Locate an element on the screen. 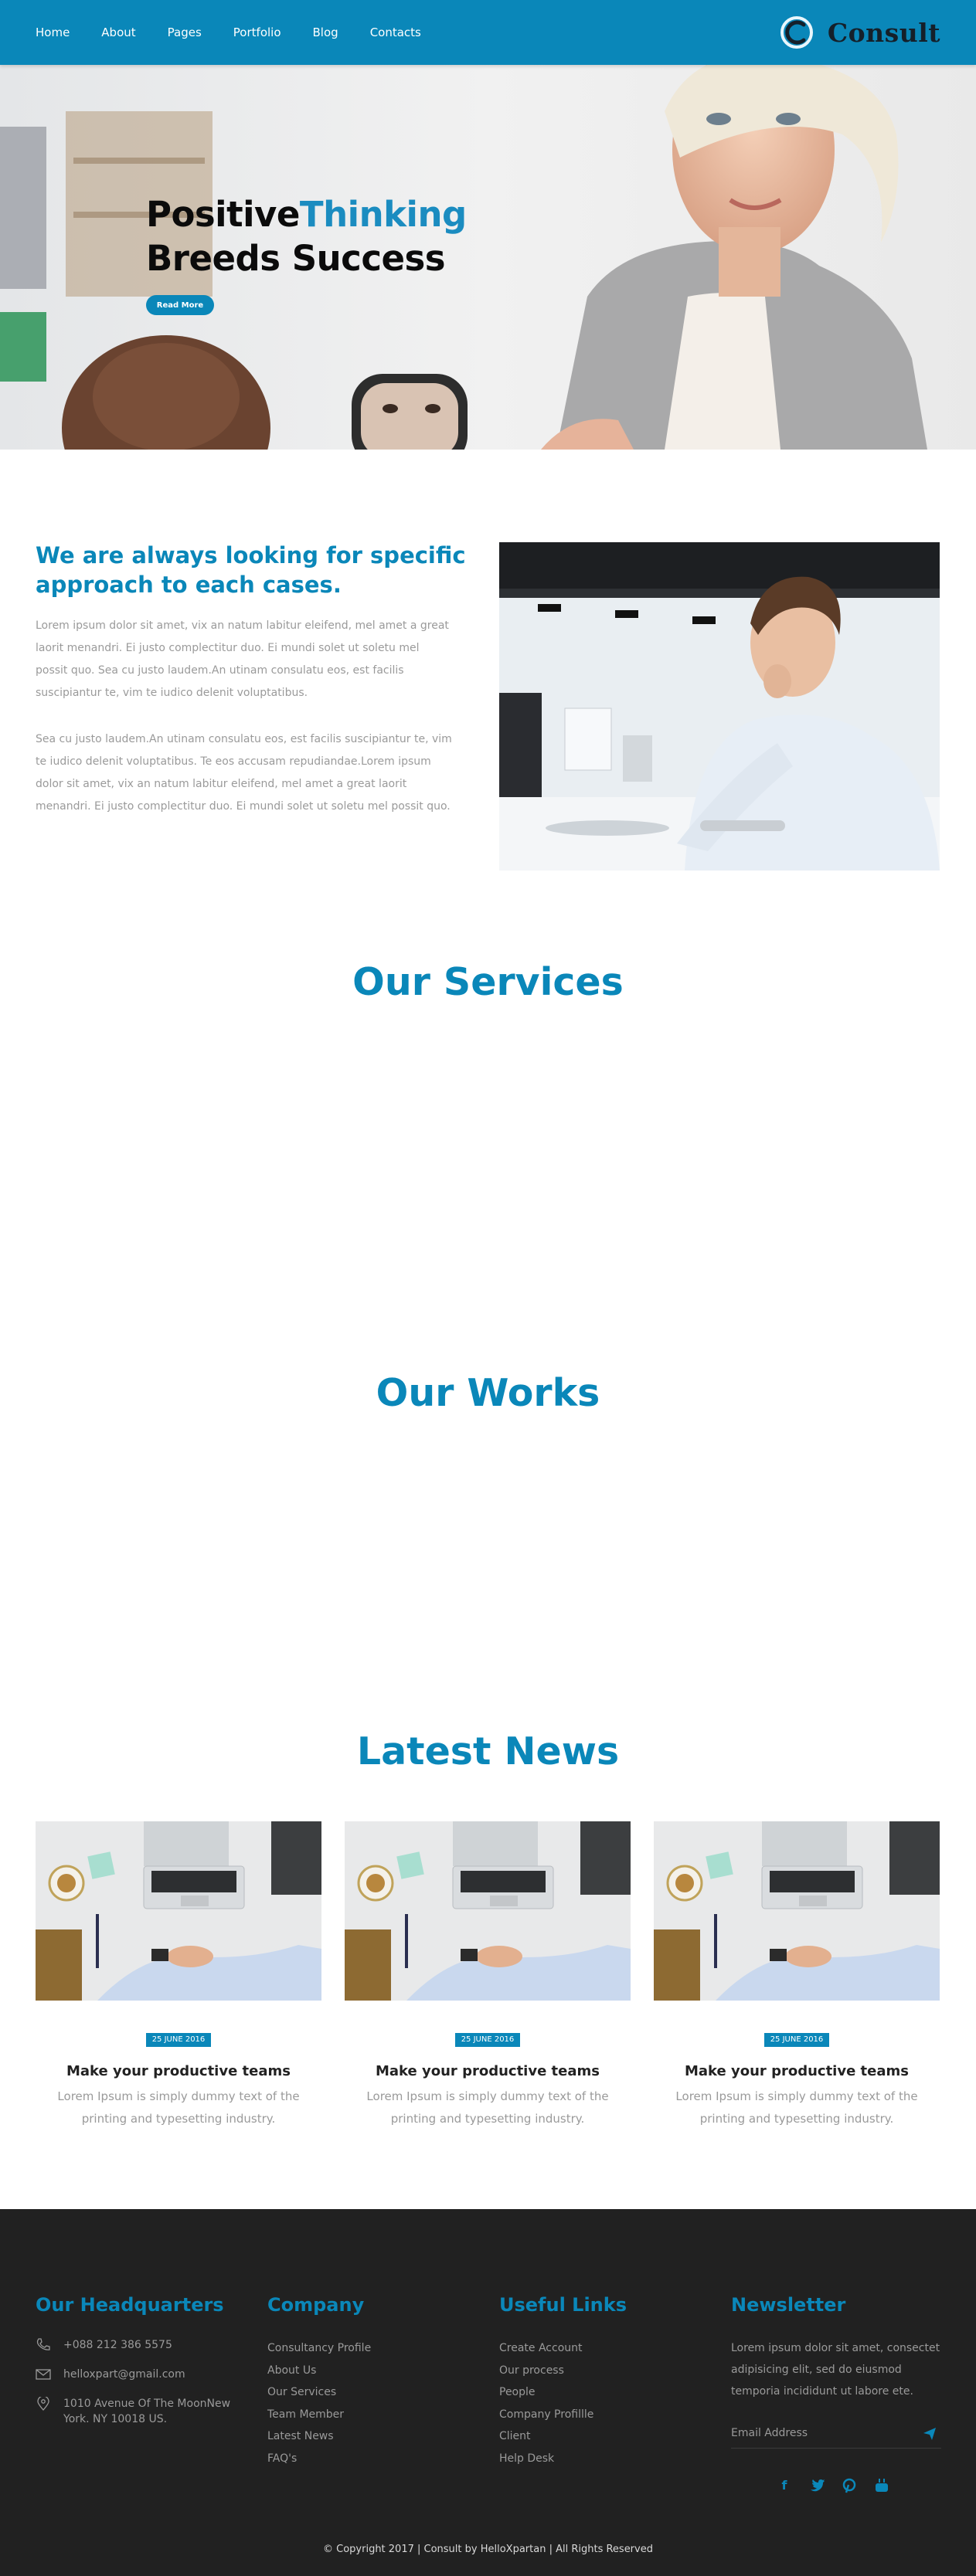 The height and width of the screenshot is (2576, 976). useful-link-our-process: Our process is located at coordinates (592, 2371).